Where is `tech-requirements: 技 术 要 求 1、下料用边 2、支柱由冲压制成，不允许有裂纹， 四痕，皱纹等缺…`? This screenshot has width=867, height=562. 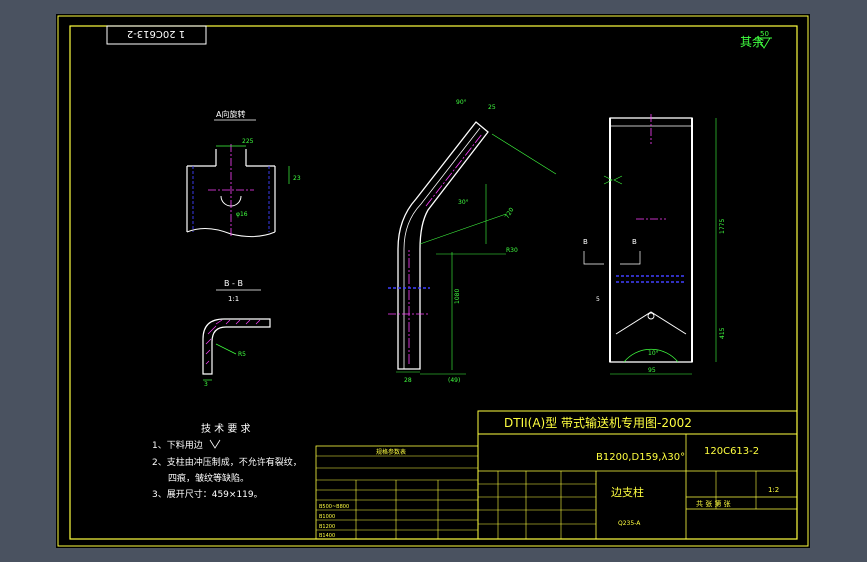 tech-requirements: 技 术 要 求 1、下料用边 2、支柱由冲压制成，不允许有裂纹， 四痕，皱纹等缺… is located at coordinates (227, 461).